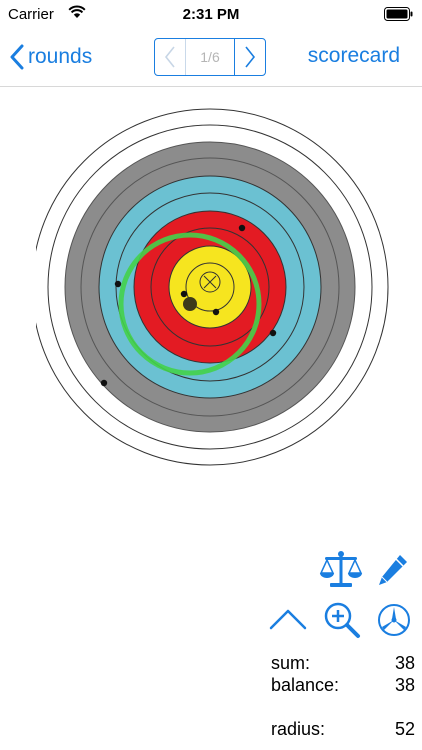  Describe the element at coordinates (404, 663) in the screenshot. I see `sum-value: 38` at that location.